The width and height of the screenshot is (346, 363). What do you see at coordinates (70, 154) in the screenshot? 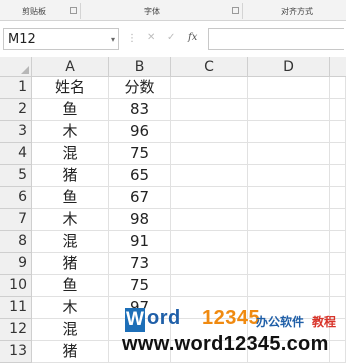
I see `cell-a4: 混` at bounding box center [70, 154].